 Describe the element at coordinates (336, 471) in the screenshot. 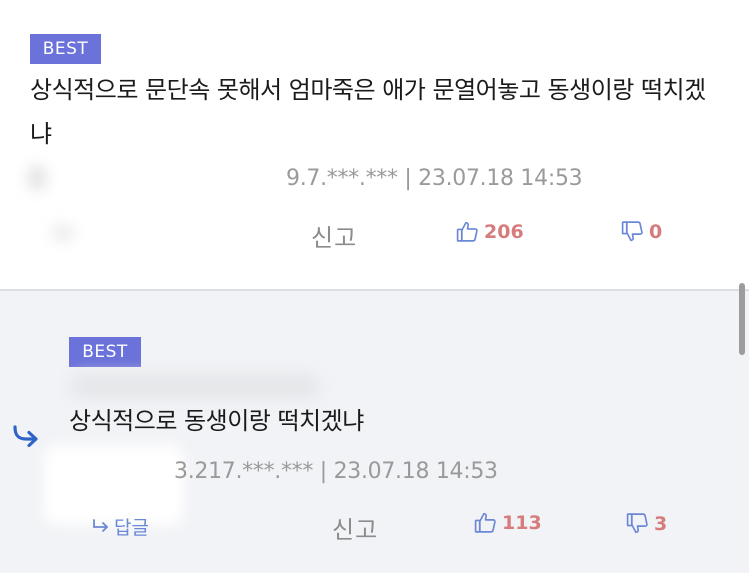

I see `comment-meta: 3.217.***.*** | 23.07.18 14:53` at that location.